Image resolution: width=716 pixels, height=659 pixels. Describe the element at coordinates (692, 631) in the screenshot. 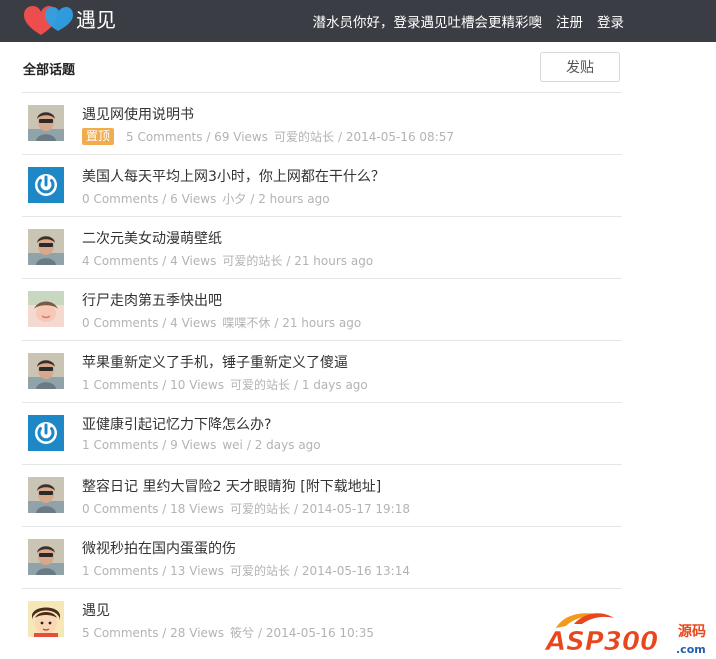

I see `watermark-suffix: 源码` at that location.